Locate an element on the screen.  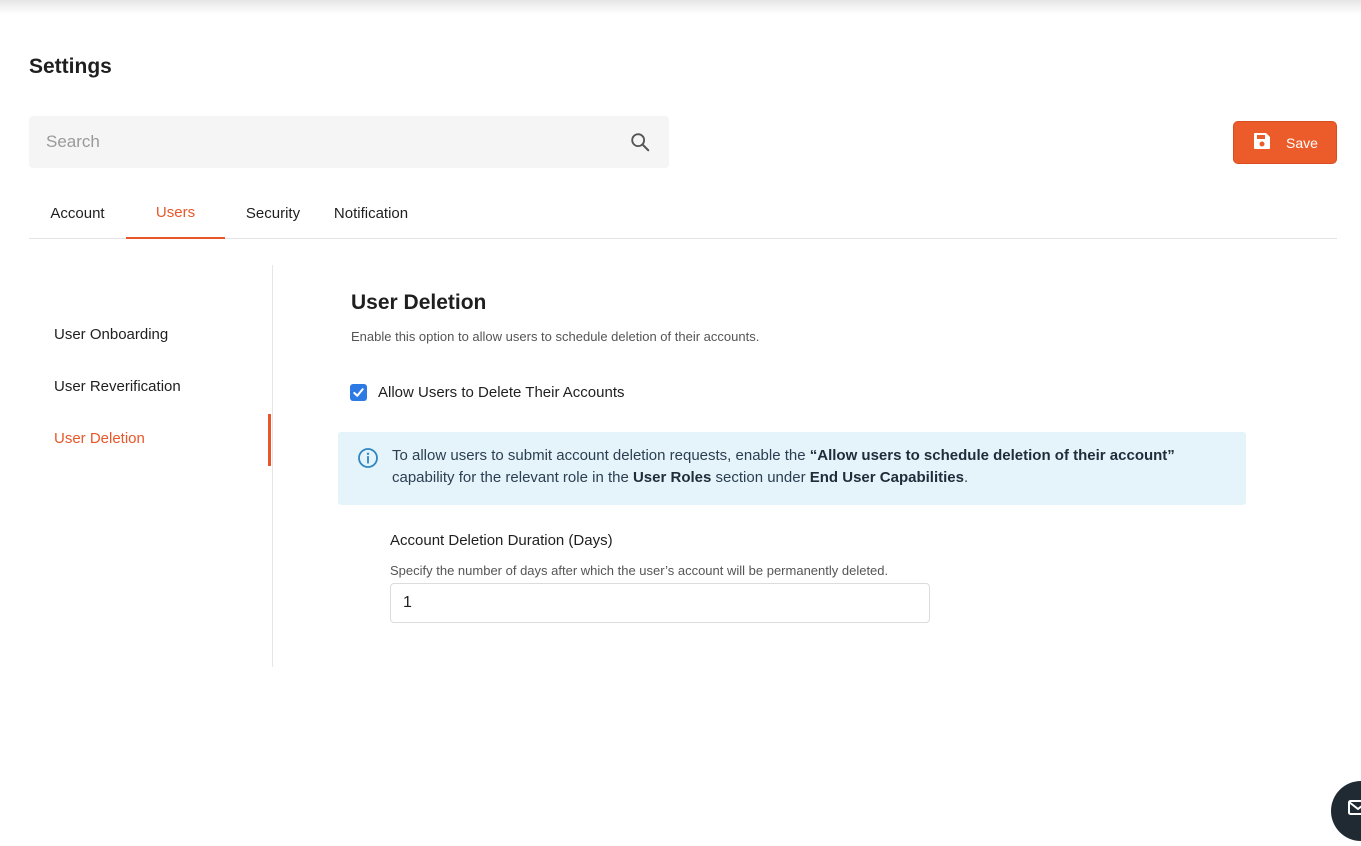
tab-security: Security is located at coordinates (273, 213).